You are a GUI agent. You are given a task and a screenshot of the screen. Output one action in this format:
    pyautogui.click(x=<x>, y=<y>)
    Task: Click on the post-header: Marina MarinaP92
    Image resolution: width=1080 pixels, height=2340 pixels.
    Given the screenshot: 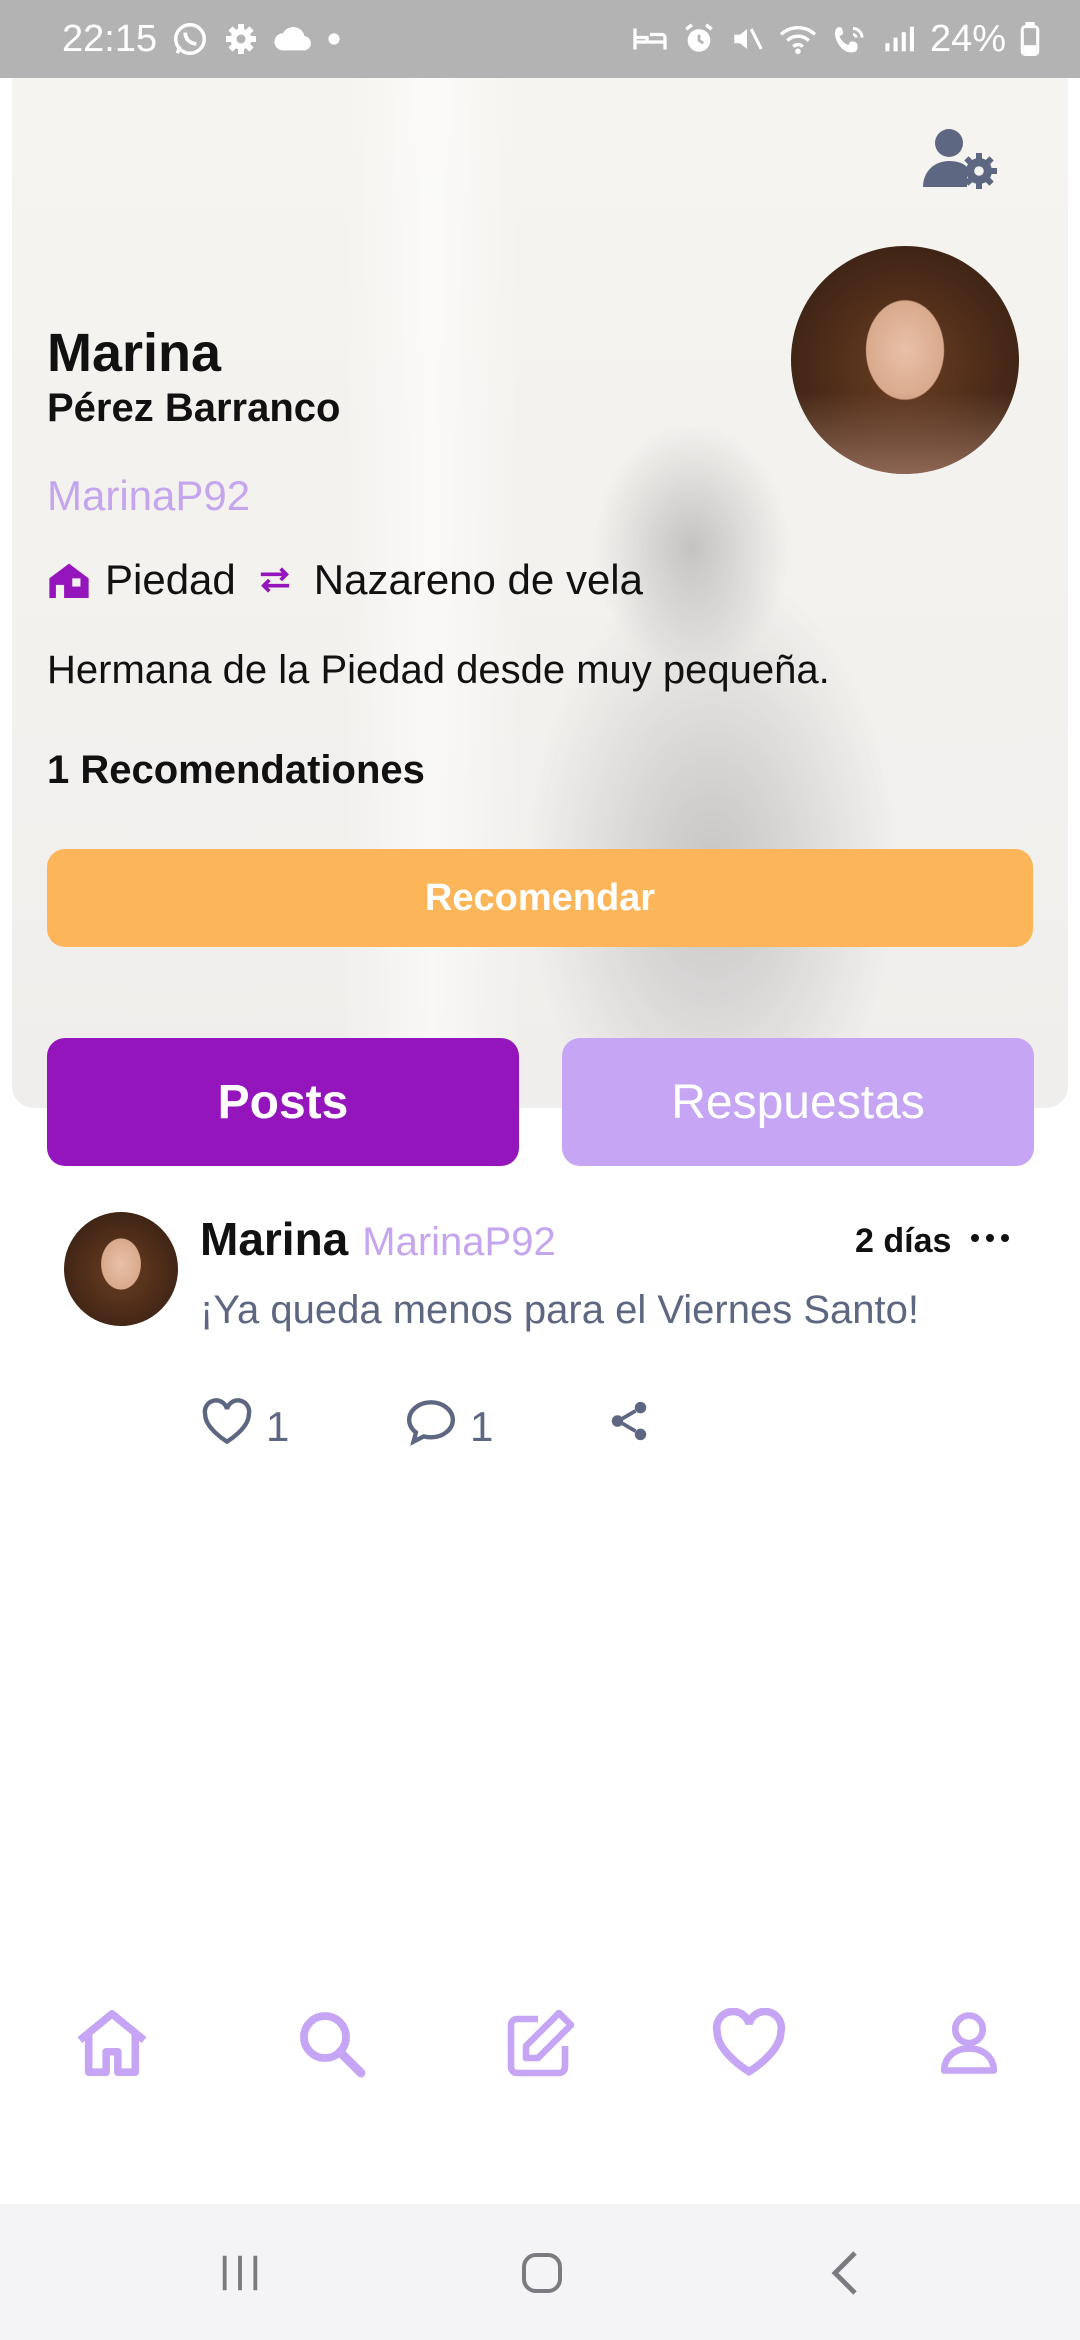 What is the action you would take?
    pyautogui.click(x=378, y=1239)
    